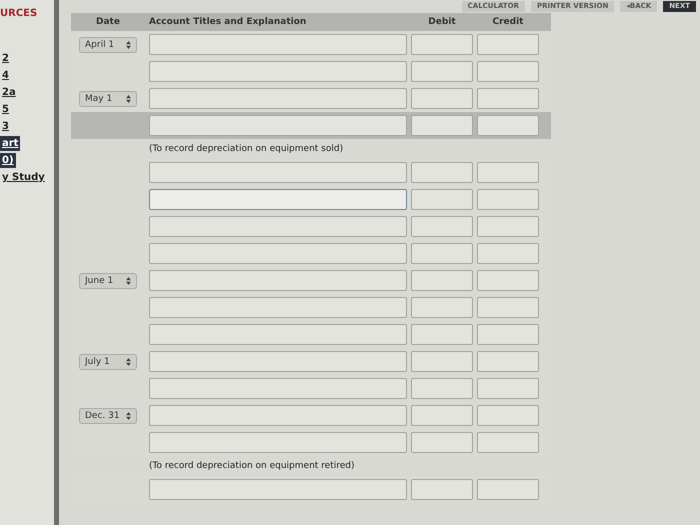  What do you see at coordinates (108, 280) in the screenshot?
I see `date-select: June 1` at bounding box center [108, 280].